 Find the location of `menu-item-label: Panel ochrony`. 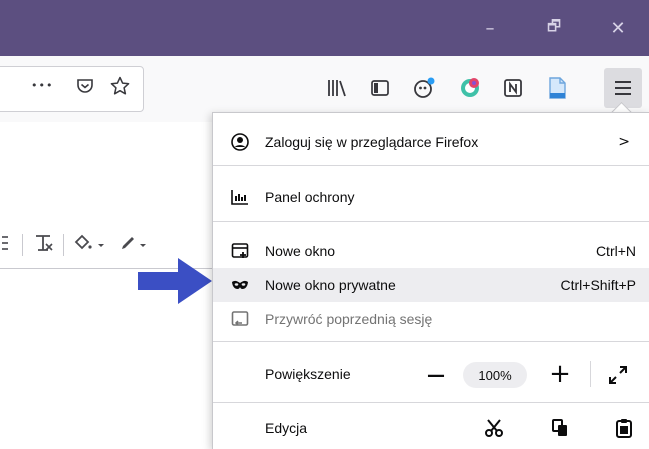

menu-item-label: Panel ochrony is located at coordinates (310, 197).